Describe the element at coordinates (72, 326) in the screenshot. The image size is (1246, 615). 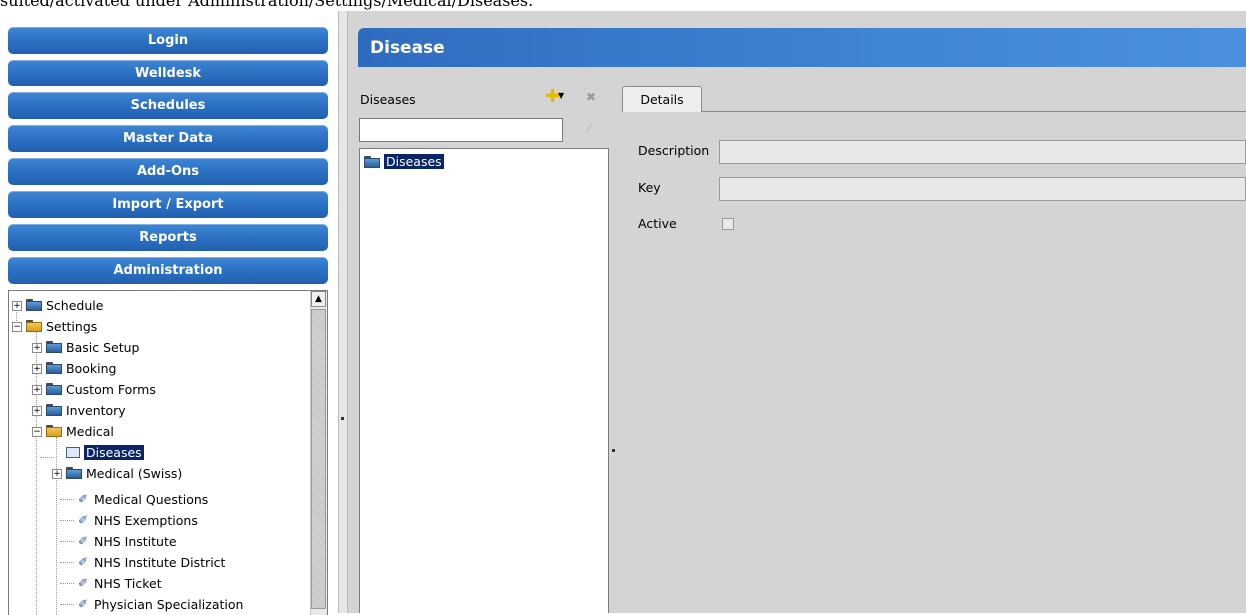
I see `tree-item-label: Settings` at that location.